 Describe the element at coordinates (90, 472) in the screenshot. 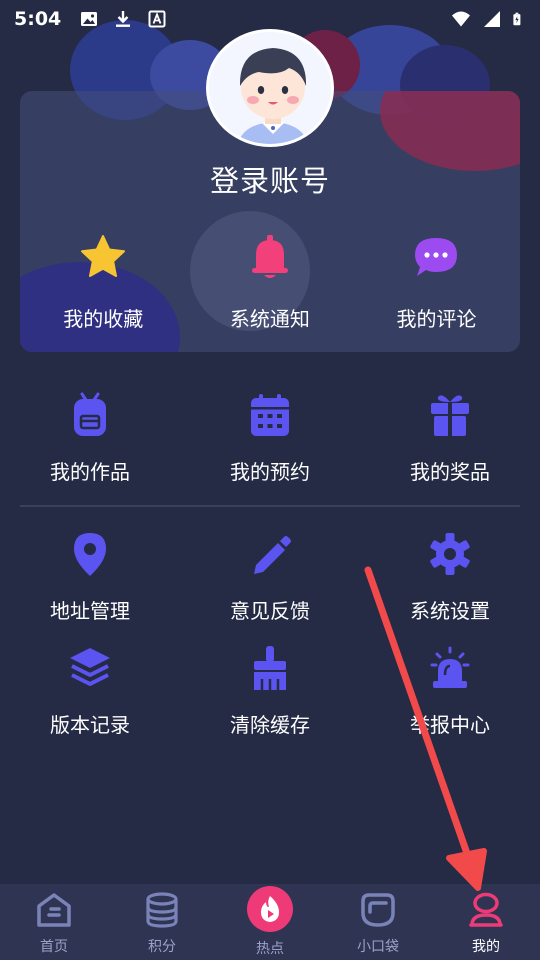

I see `my-works-label: 我的作品` at that location.